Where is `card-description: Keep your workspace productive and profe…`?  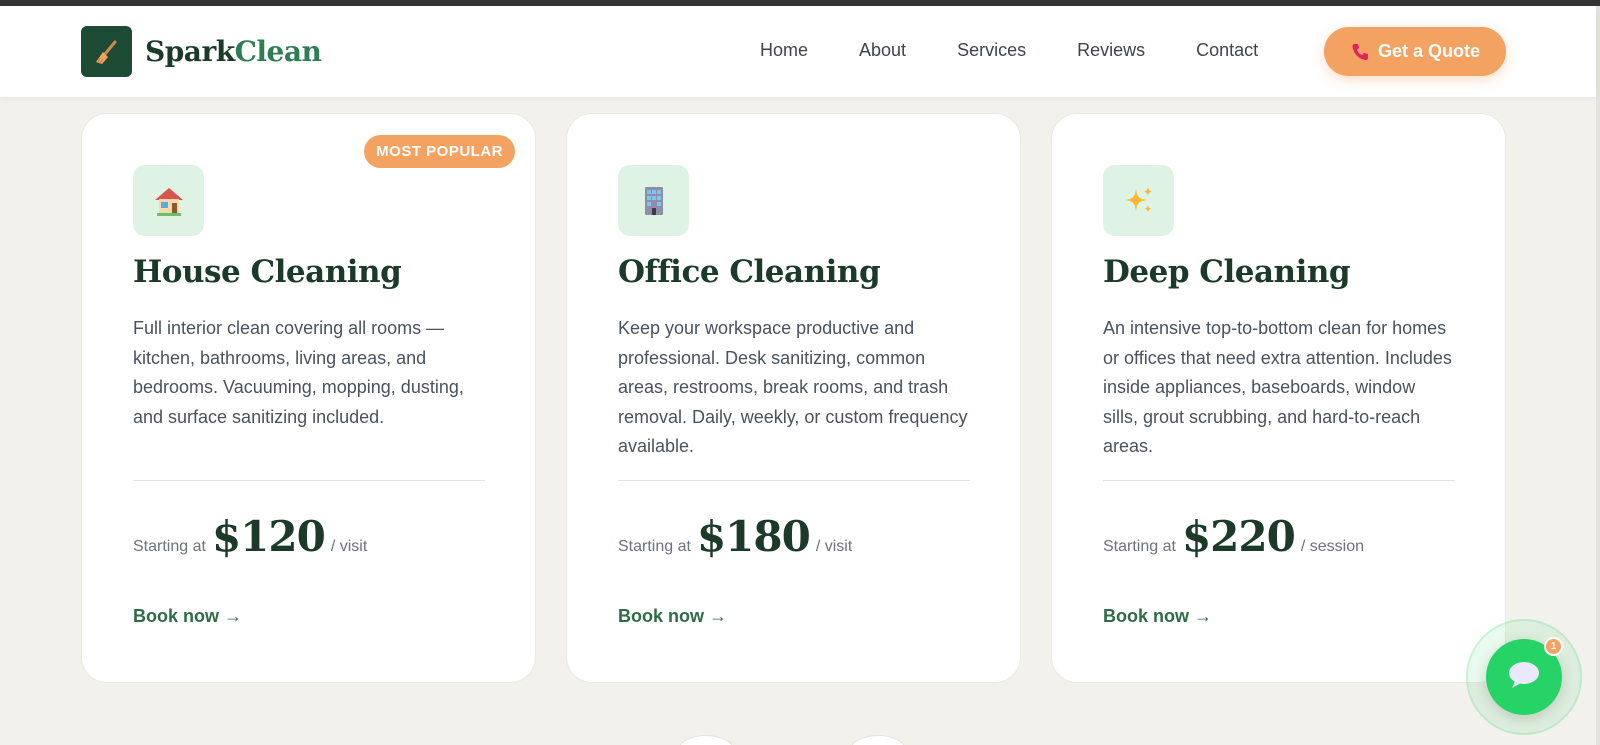 card-description: Keep your workspace productive and profe… is located at coordinates (793, 387).